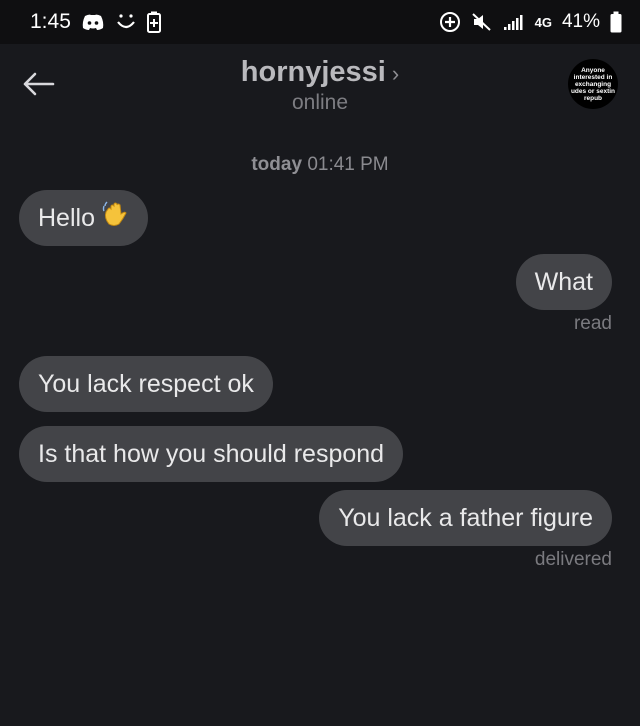  What do you see at coordinates (320, 22) in the screenshot?
I see `status-bar: 1:45 4G 41%` at bounding box center [320, 22].